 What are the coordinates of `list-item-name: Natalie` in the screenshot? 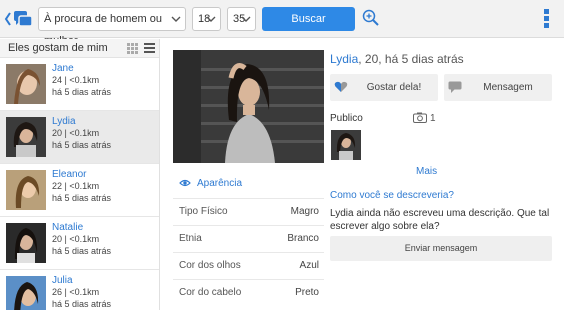 It's located at (68, 227).